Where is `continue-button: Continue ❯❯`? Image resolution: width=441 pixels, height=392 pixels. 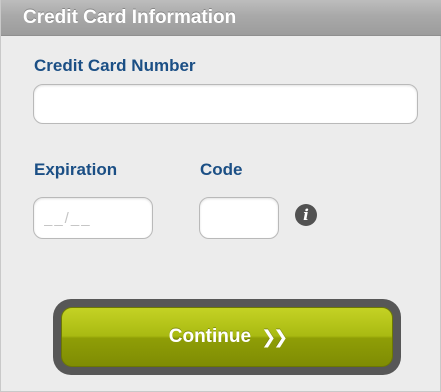
continue-button: Continue ❯❯ is located at coordinates (227, 337).